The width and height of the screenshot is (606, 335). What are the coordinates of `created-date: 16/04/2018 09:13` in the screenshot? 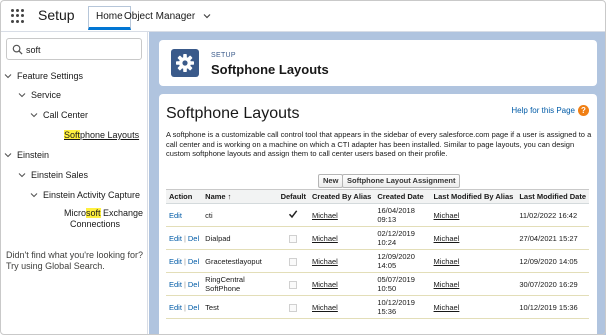 It's located at (396, 215).